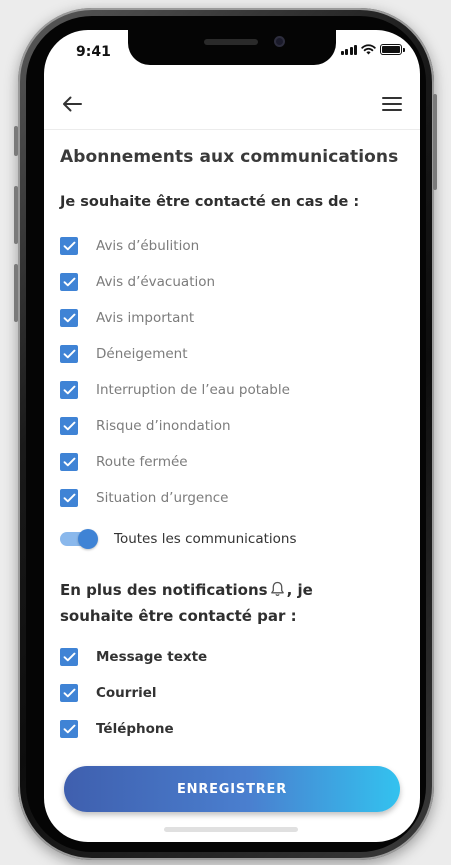 The height and width of the screenshot is (865, 451). Describe the element at coordinates (193, 390) in the screenshot. I see `category-label: Interruption de l’eau potable` at that location.